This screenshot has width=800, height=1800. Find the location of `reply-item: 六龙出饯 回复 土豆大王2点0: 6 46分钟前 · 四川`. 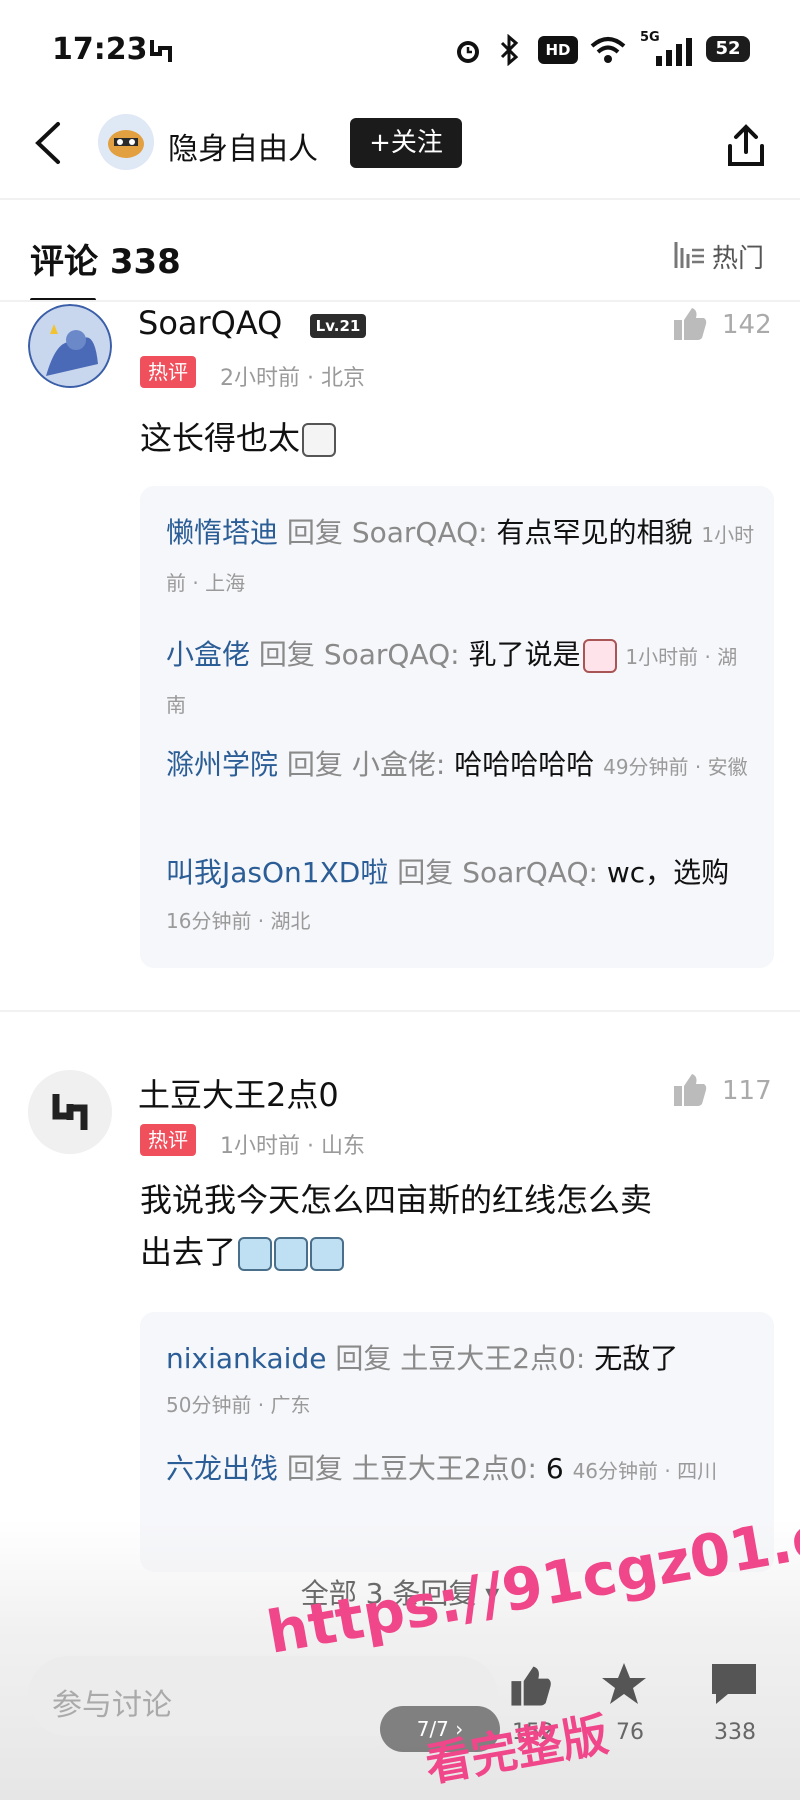

reply-item: 六龙出饯 回复 土豆大王2点0: 6 46分钟前 · 四川 is located at coordinates (461, 1470).